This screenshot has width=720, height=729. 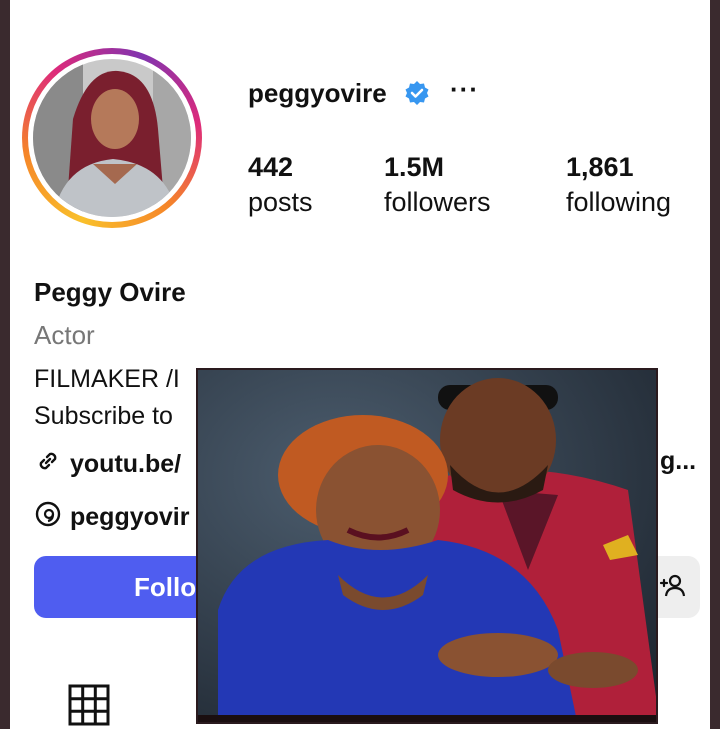 I want to click on verified-badge-icon, so click(x=417, y=95).